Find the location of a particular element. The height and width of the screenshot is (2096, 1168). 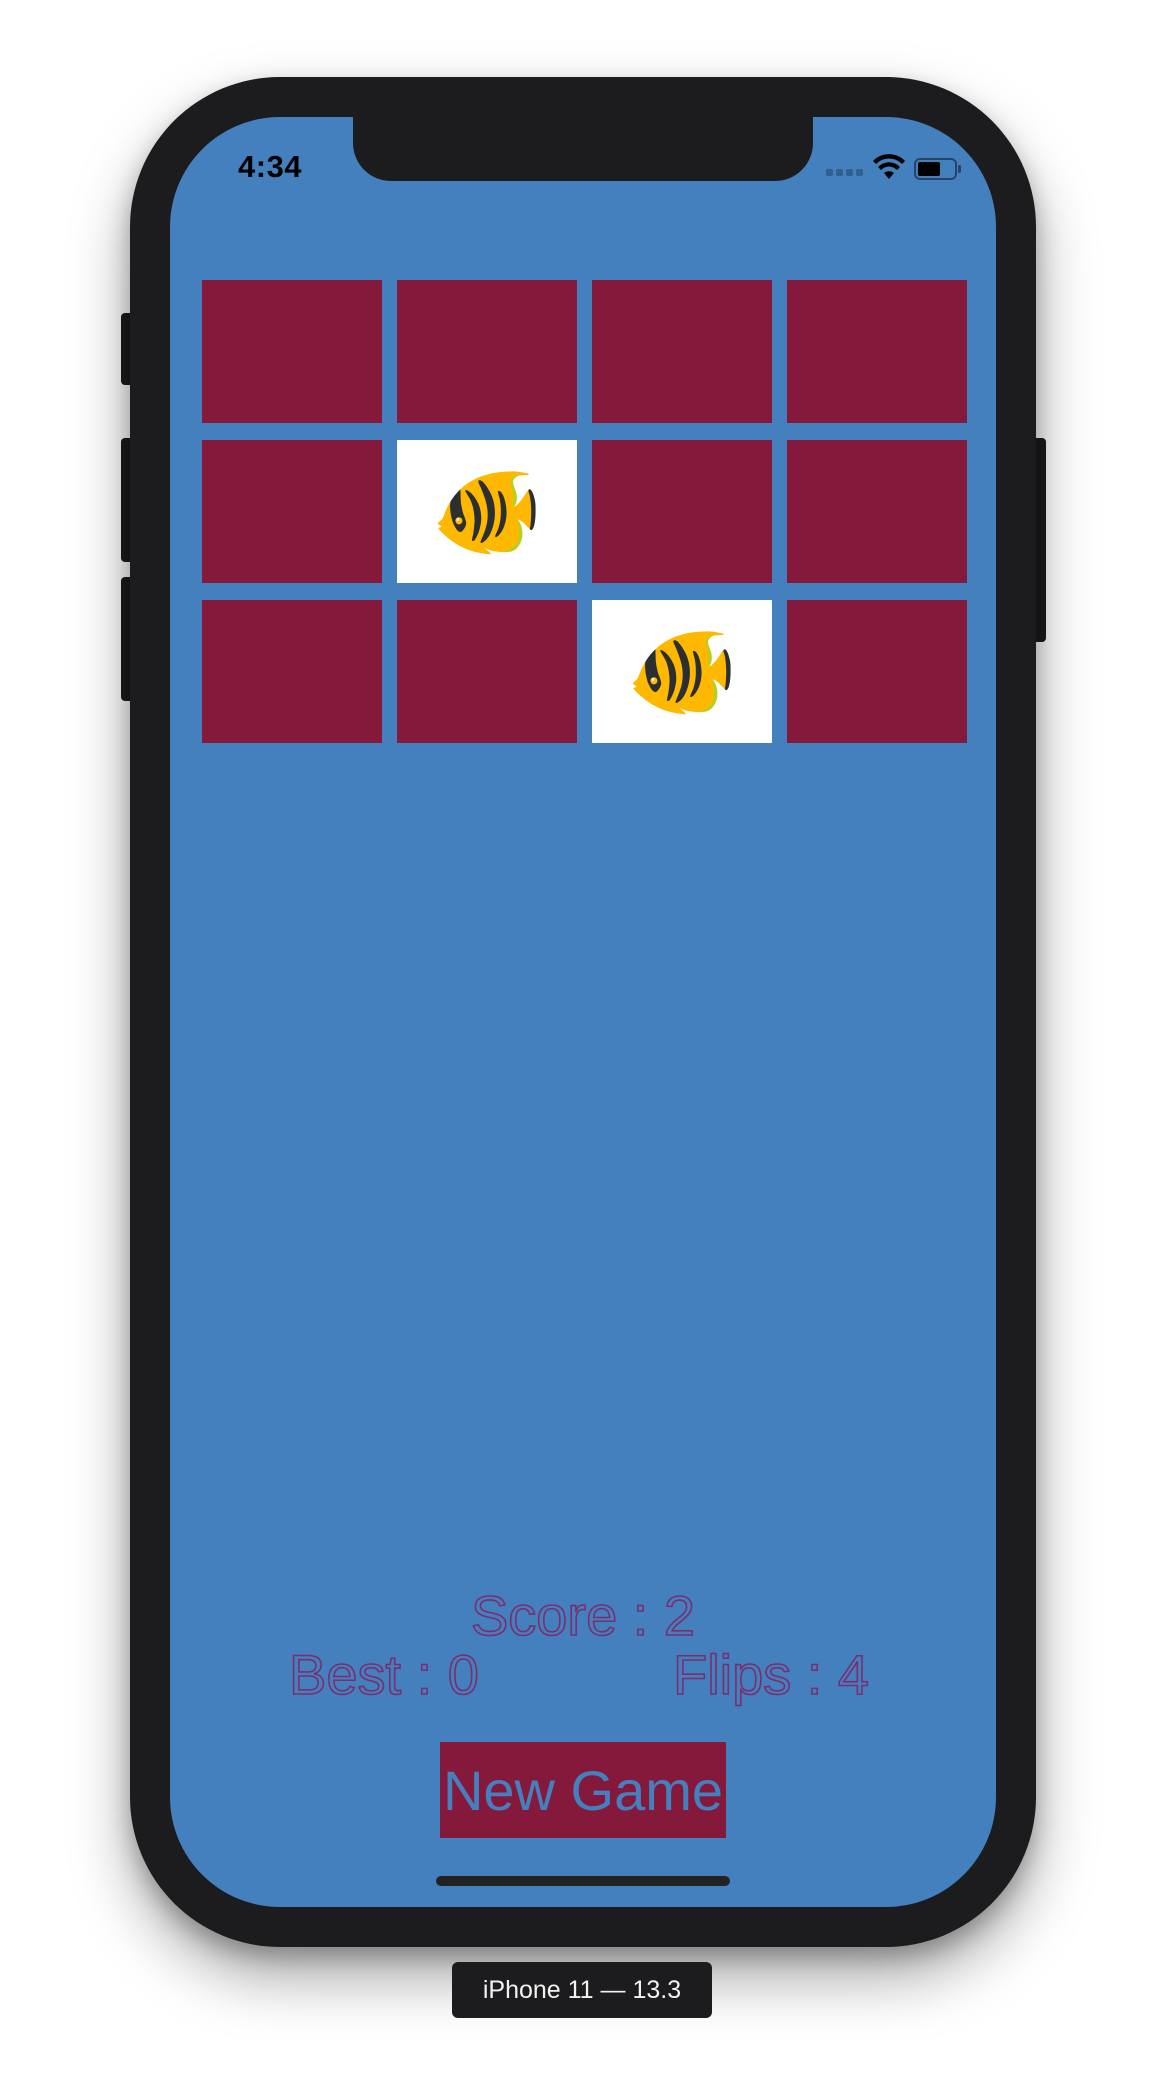

best-label: Best : 0 is located at coordinates (383, 1674).